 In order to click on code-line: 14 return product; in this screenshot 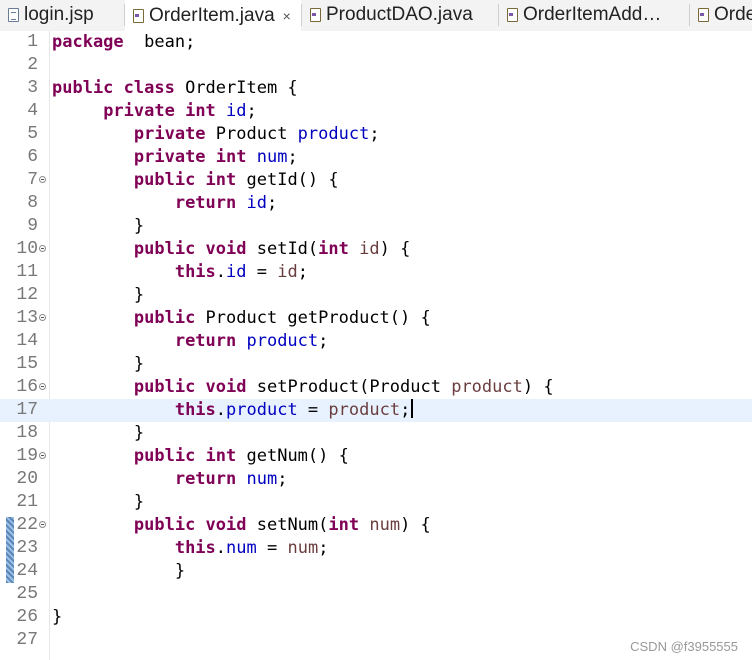, I will do `click(376, 341)`.